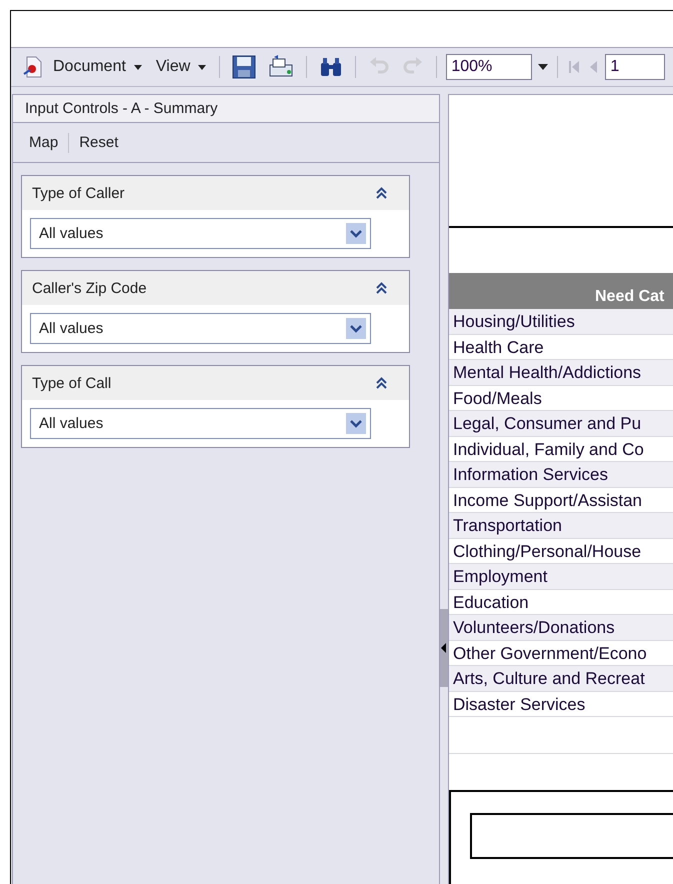 This screenshot has height=884, width=673. What do you see at coordinates (561, 551) in the screenshot?
I see `table-cell: Clothing/Personal/House` at bounding box center [561, 551].